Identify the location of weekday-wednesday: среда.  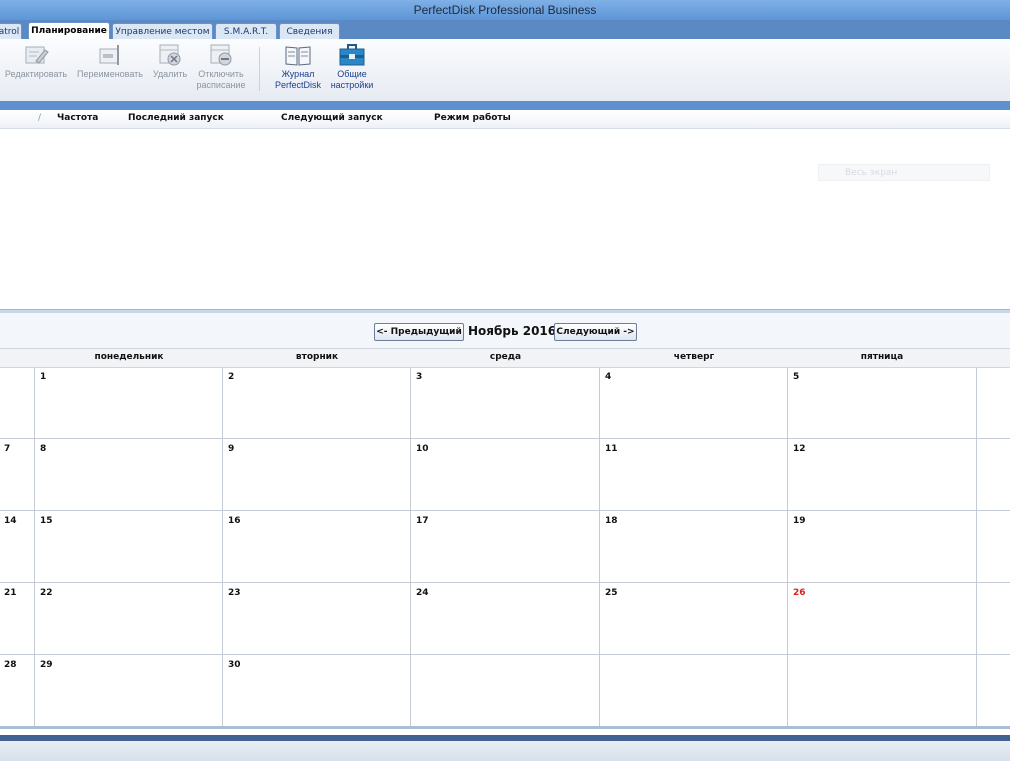
(505, 357).